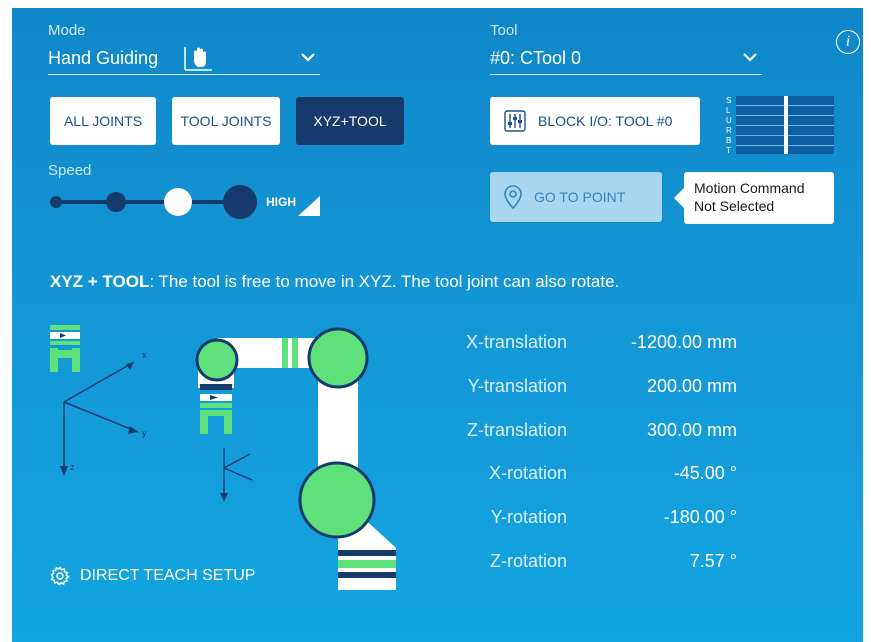  What do you see at coordinates (622, 475) in the screenshot?
I see `readout-x-rotation: X-rotation -45.00 °` at bounding box center [622, 475].